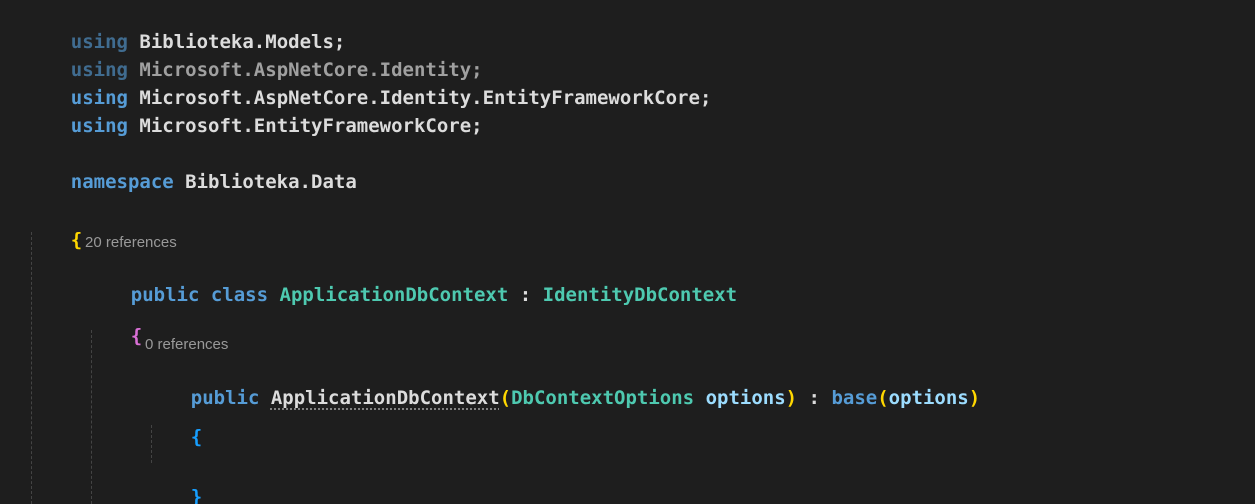 The height and width of the screenshot is (504, 1255). I want to click on constructor-name: ApplicationDbContext, so click(385, 398).